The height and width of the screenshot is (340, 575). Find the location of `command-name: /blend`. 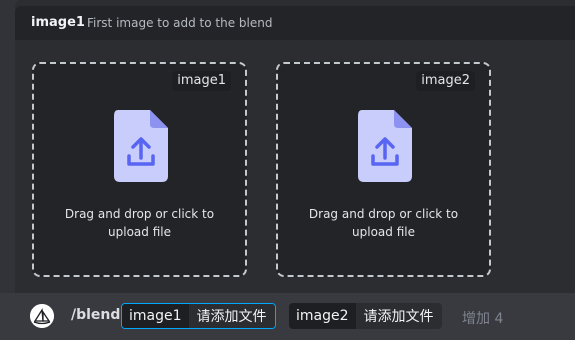

command-name: /blend is located at coordinates (96, 315).